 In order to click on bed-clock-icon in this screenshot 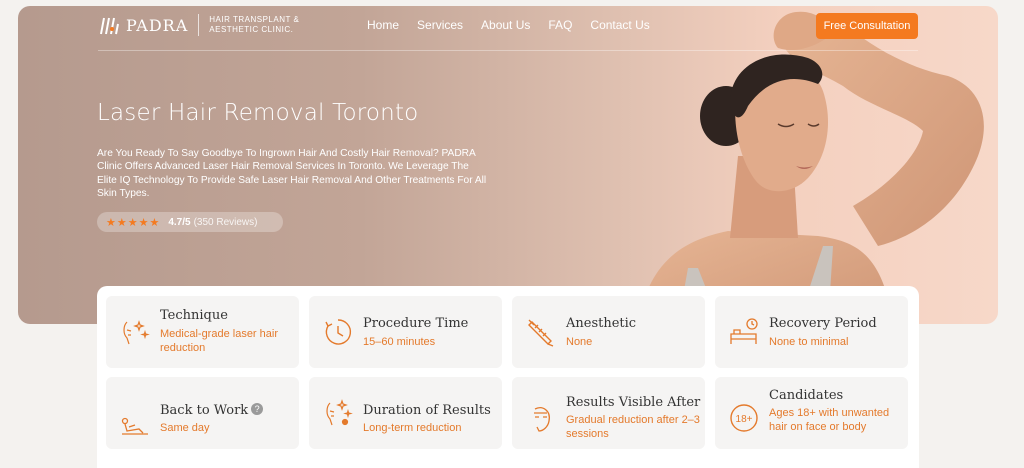, I will do `click(744, 332)`.